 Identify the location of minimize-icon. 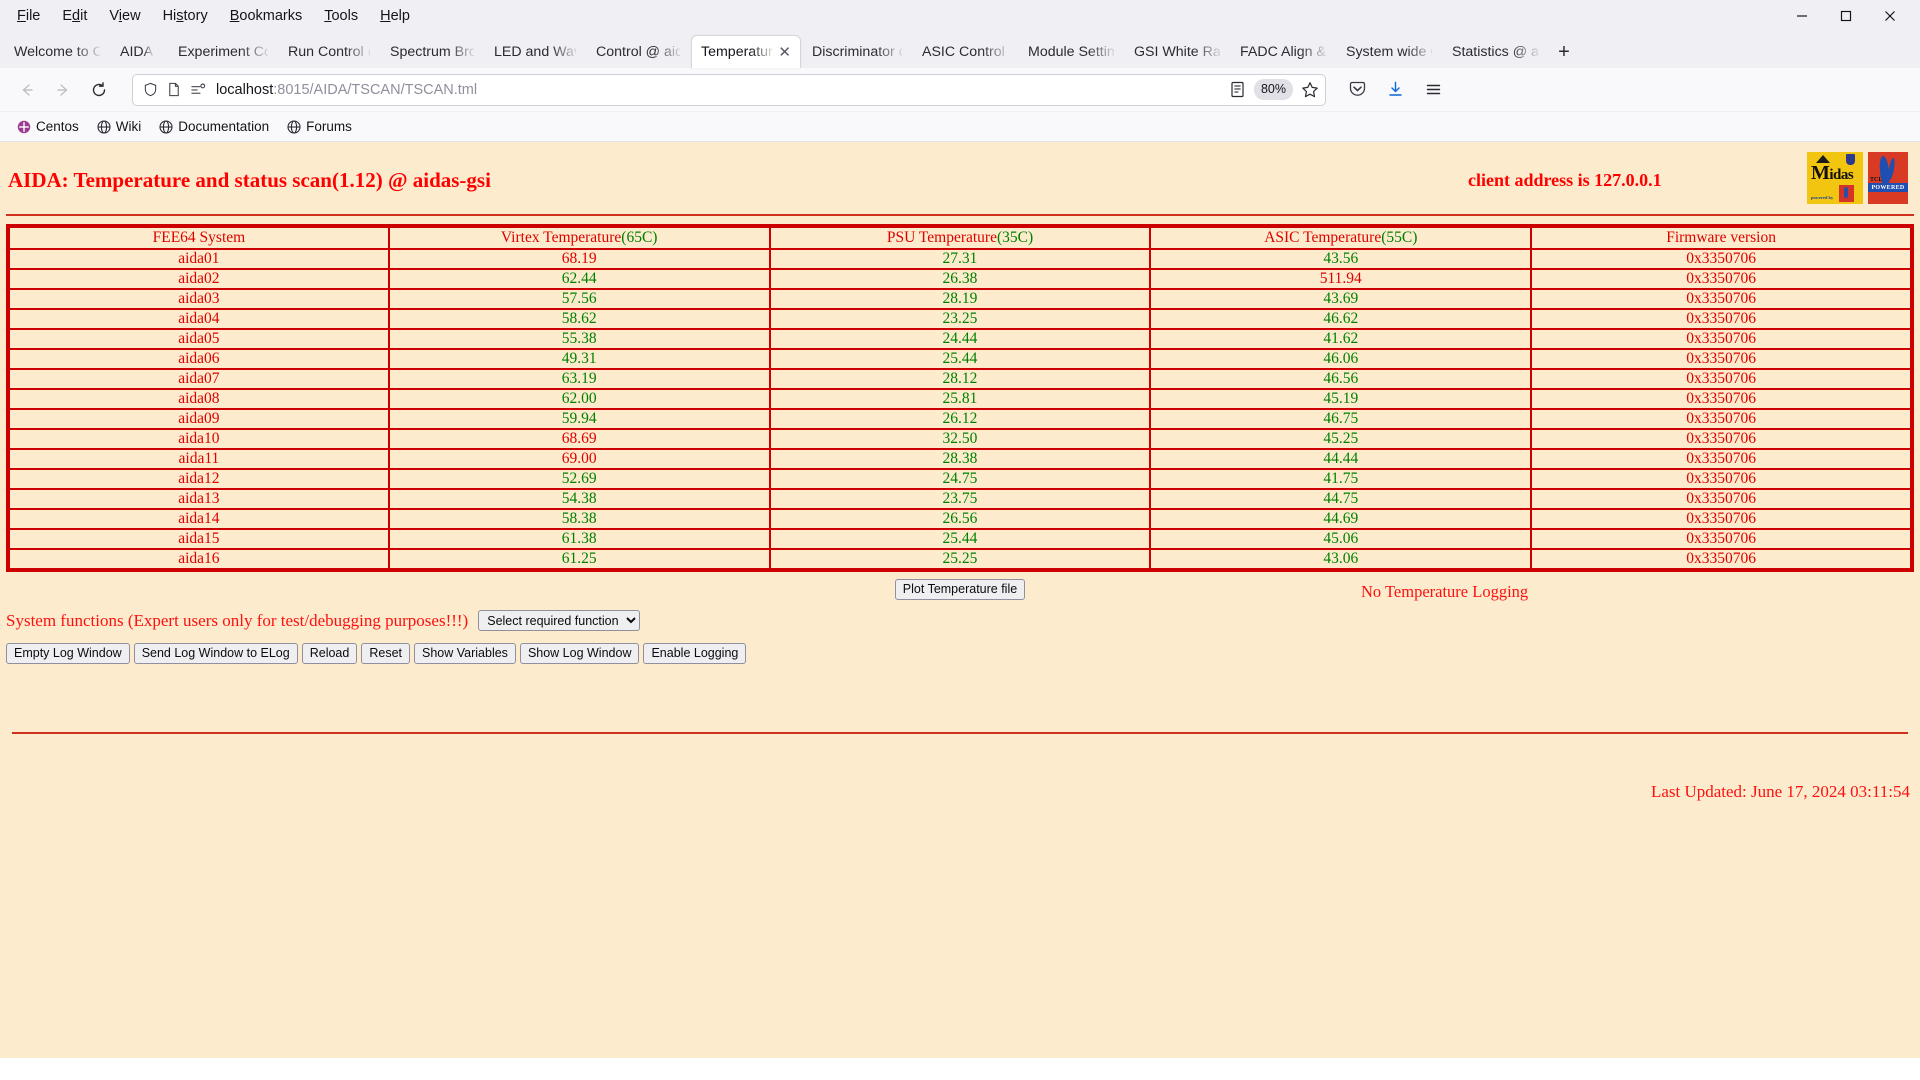
(1802, 16).